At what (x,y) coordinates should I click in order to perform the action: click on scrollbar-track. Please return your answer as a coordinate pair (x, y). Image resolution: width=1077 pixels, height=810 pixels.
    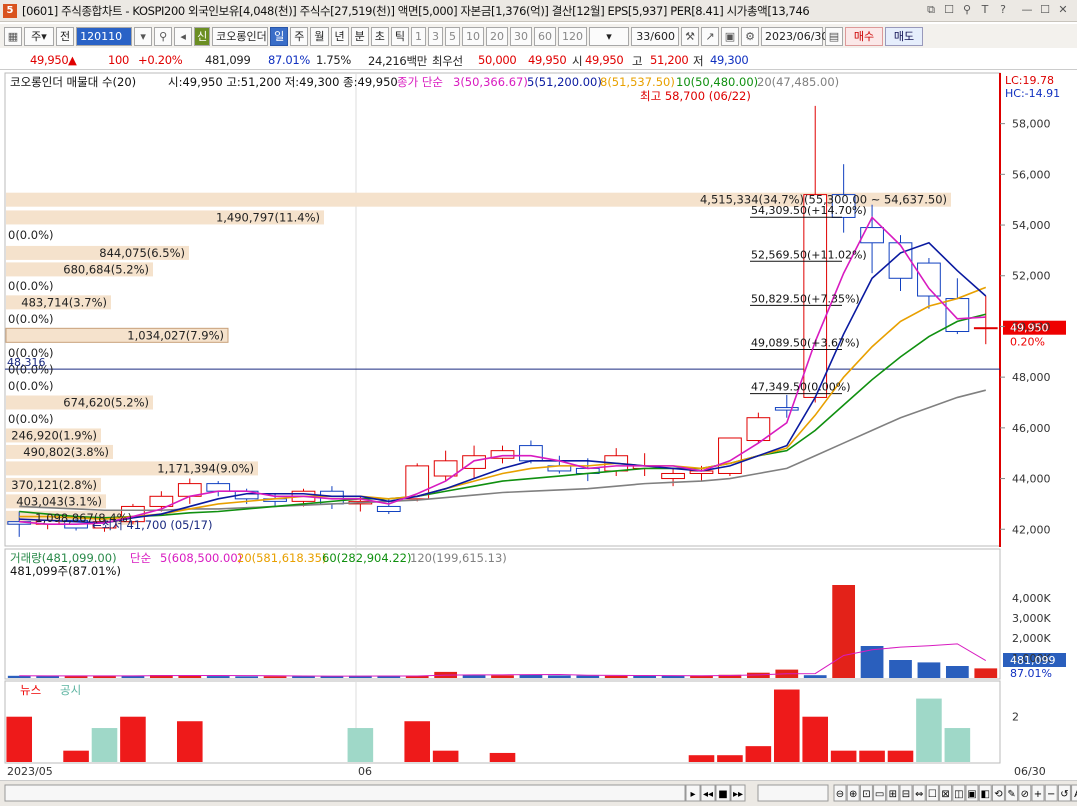
    Looking at the image, I should click on (345, 793).